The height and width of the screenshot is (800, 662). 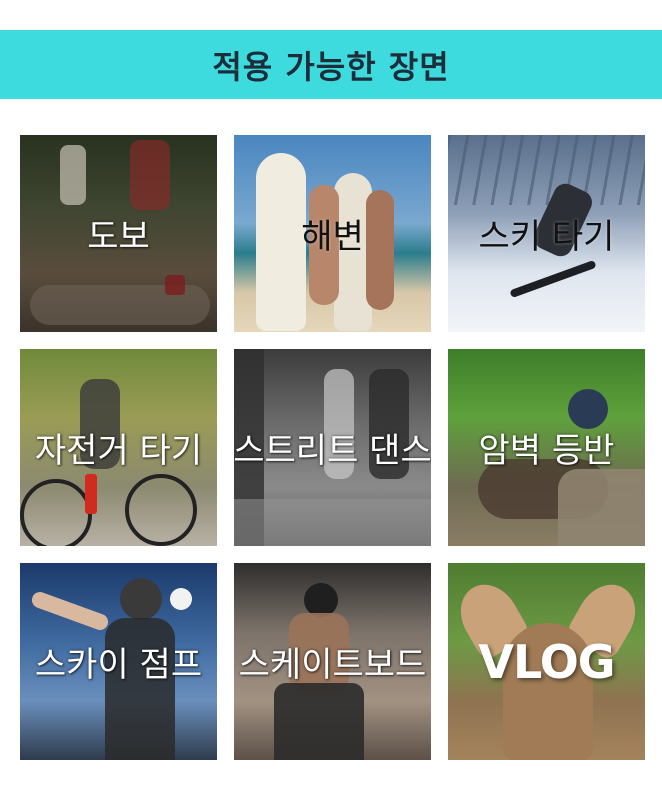 I want to click on scene-tile-rock-climbing: 암벽 등반, so click(x=546, y=447).